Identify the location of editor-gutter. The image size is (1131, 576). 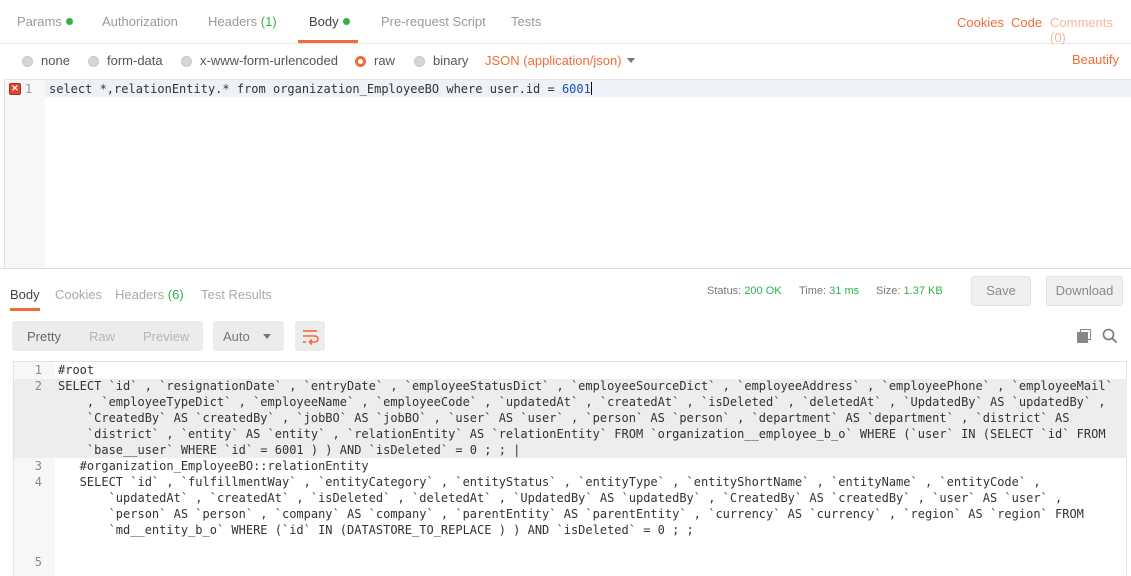
(25, 174).